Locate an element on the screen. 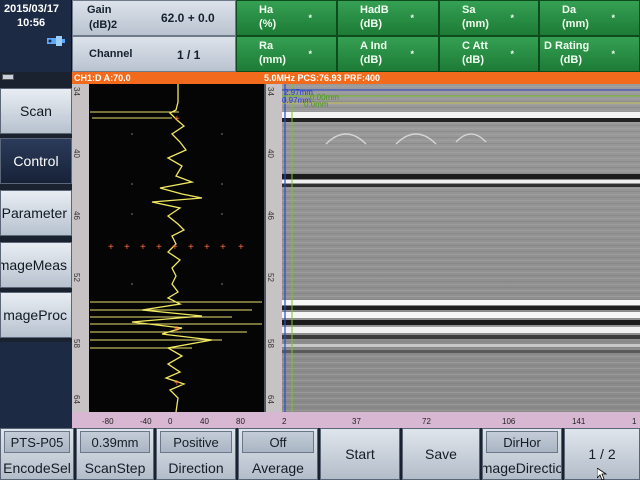 This screenshot has height=480, width=640. average-label: Average is located at coordinates (278, 468).